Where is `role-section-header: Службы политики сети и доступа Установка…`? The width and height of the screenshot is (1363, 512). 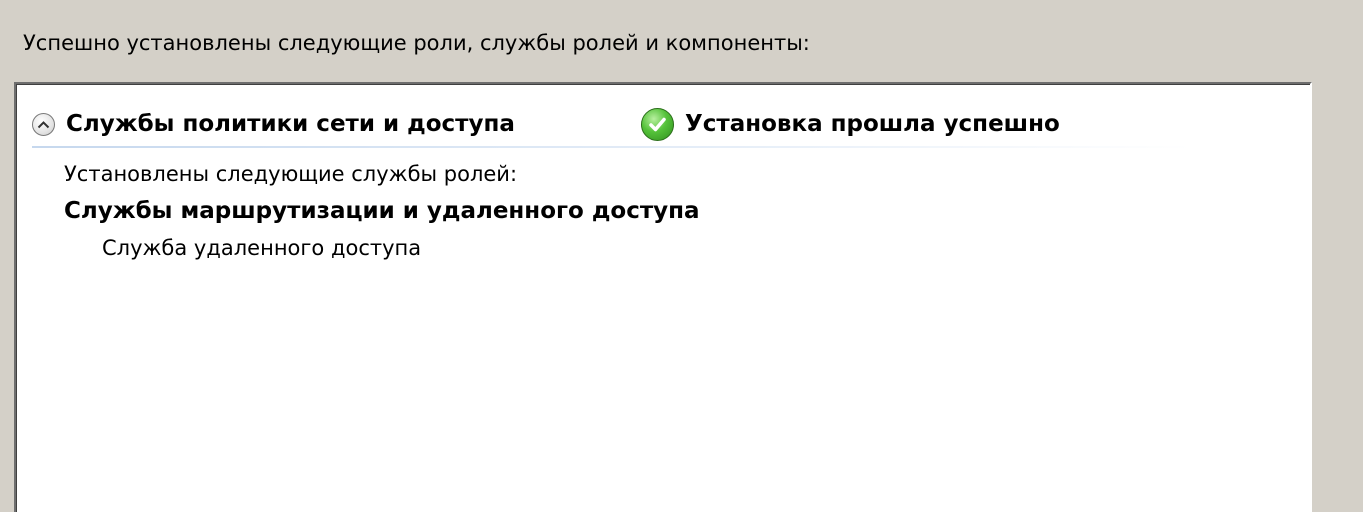 role-section-header: Службы политики сети и доступа Установка… is located at coordinates (612, 126).